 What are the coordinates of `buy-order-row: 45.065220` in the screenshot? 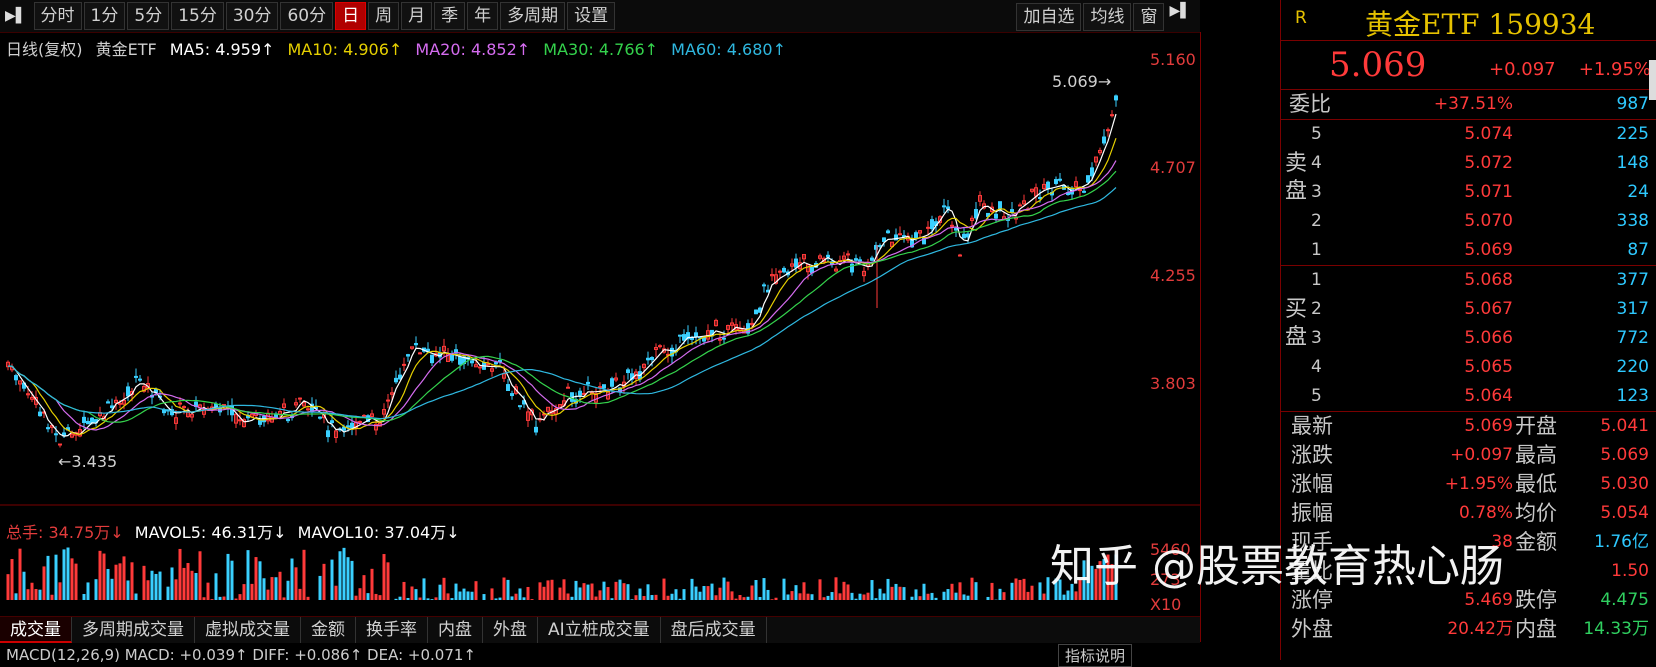 It's located at (1468, 367).